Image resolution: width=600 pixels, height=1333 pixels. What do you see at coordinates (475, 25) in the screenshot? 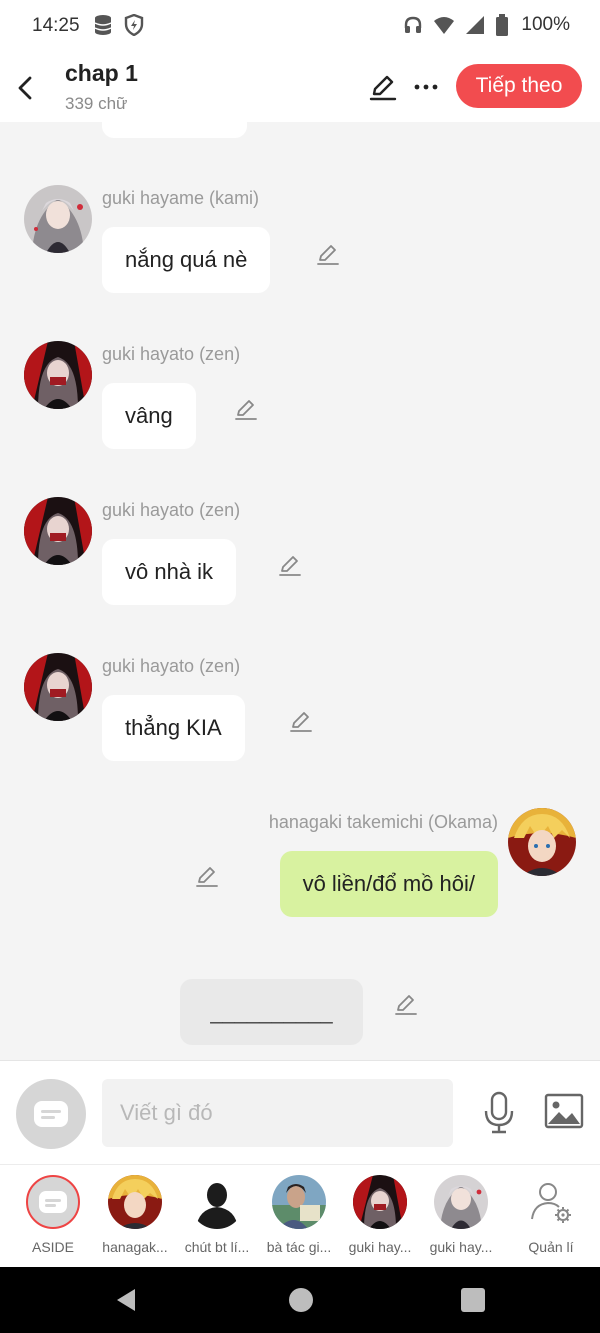
I see `signal-icon` at bounding box center [475, 25].